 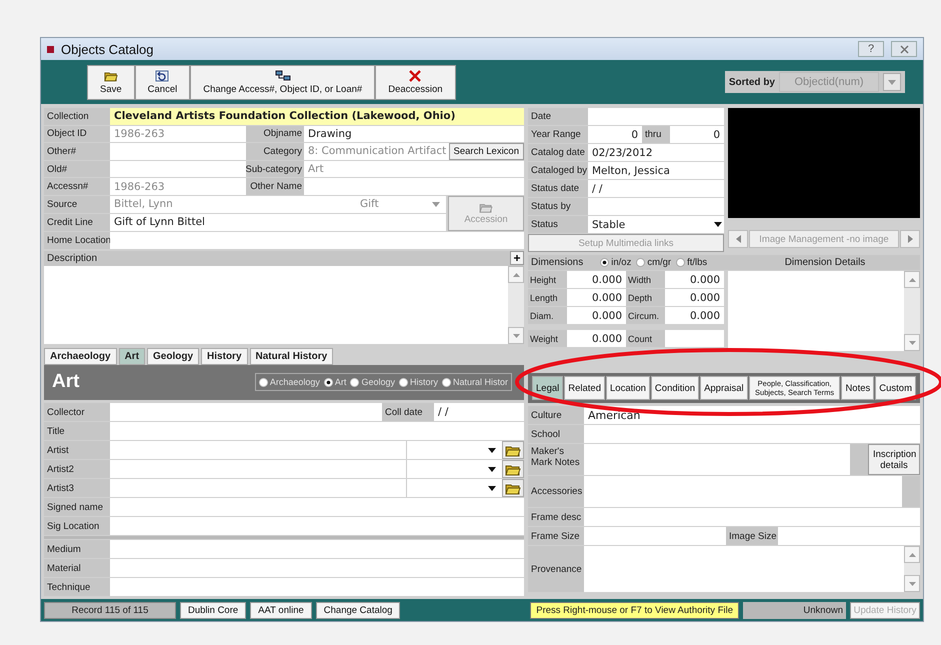 I want to click on tab: Related, so click(x=584, y=388).